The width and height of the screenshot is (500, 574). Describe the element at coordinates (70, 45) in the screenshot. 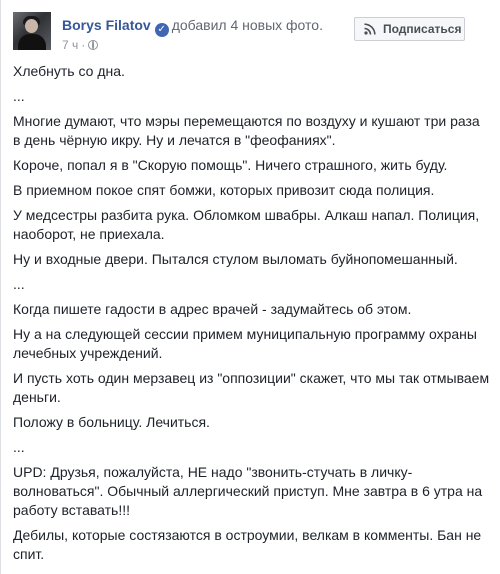

I see `post-timestamp: 7 ч` at that location.